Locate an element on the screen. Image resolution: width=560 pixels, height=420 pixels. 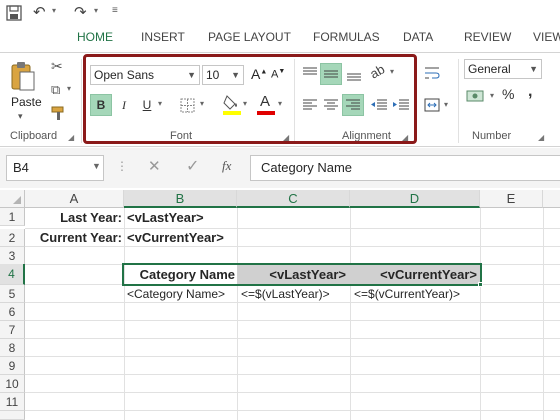
selection-range is located at coordinates (302, 274).